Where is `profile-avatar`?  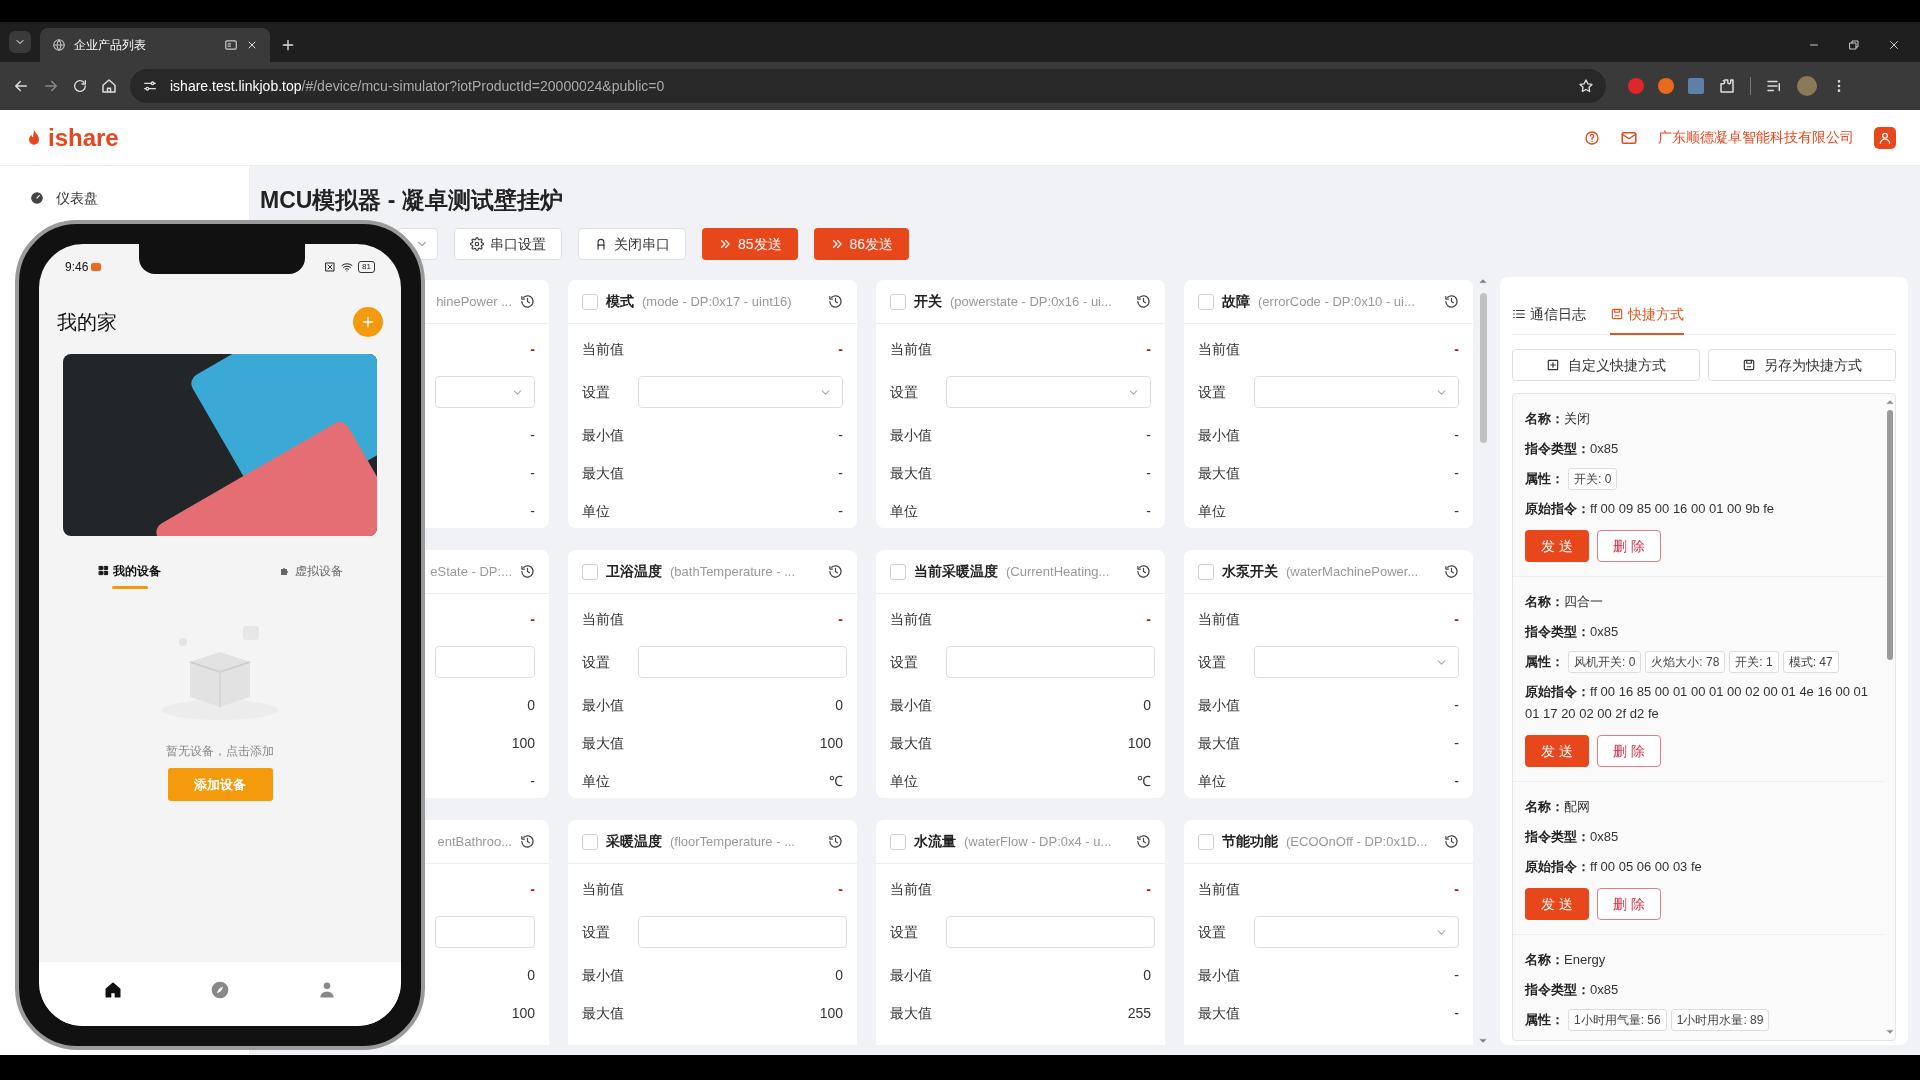 profile-avatar is located at coordinates (1807, 86).